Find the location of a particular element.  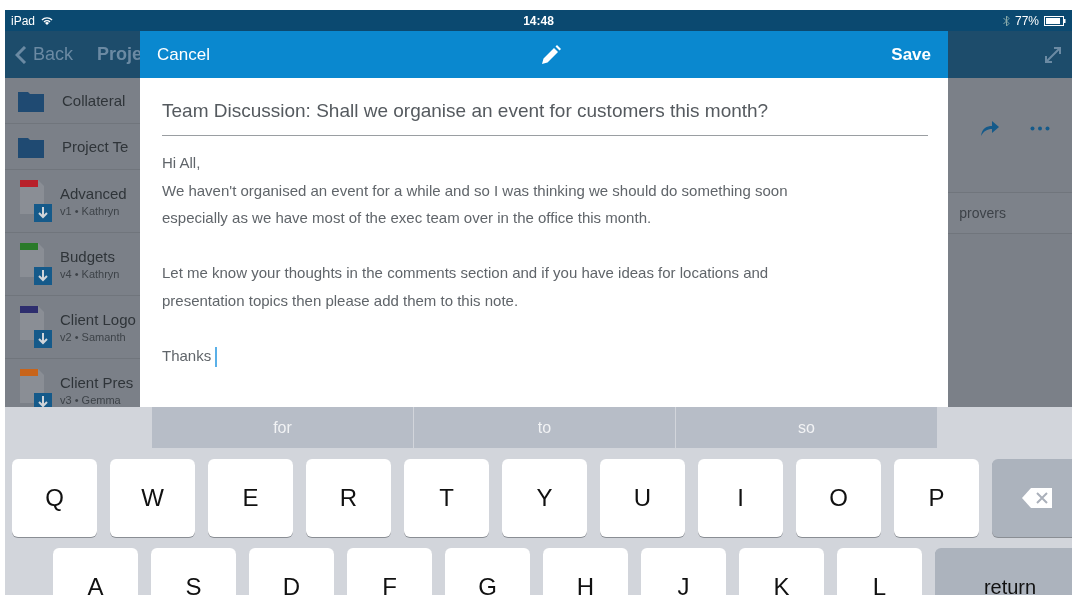

file-meta: v1 • Kathryn is located at coordinates (90, 211).